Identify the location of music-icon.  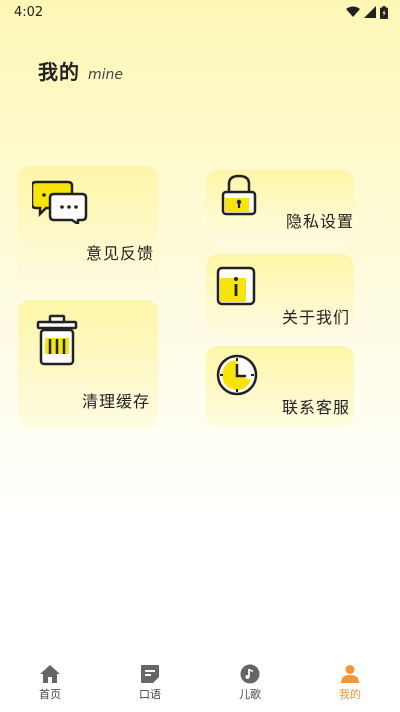
(250, 674).